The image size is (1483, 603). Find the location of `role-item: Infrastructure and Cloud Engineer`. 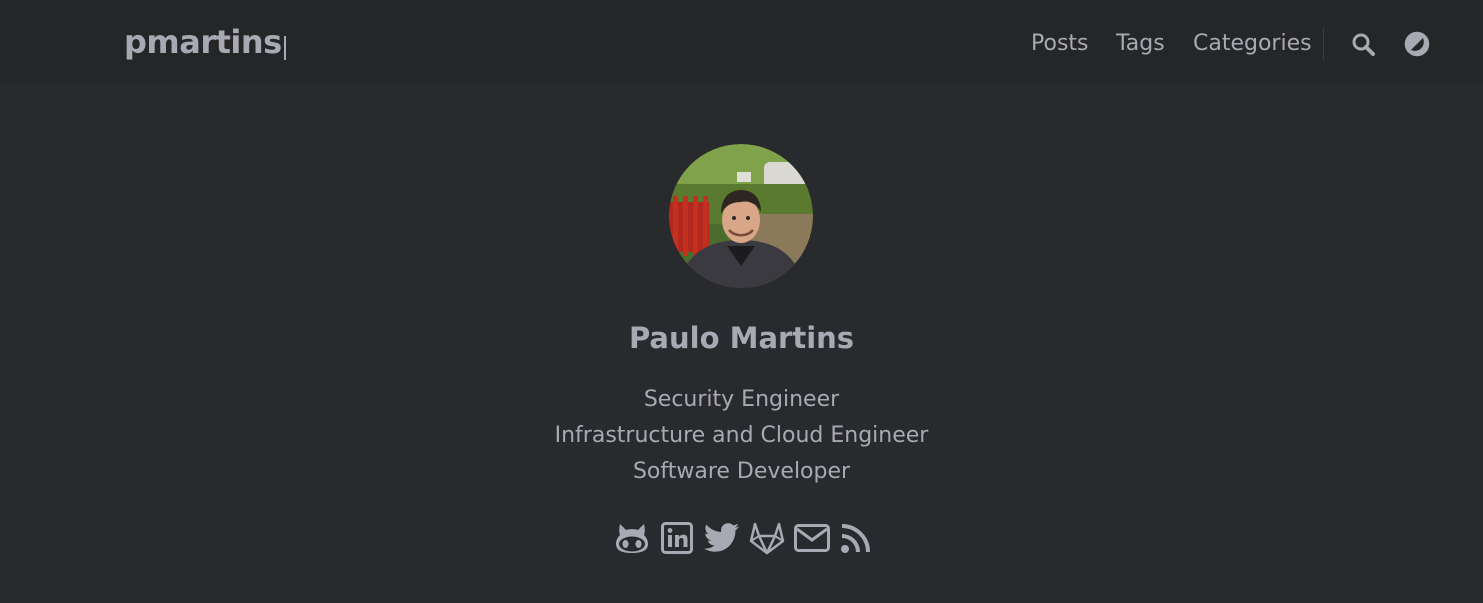

role-item: Infrastructure and Cloud Engineer is located at coordinates (741, 435).